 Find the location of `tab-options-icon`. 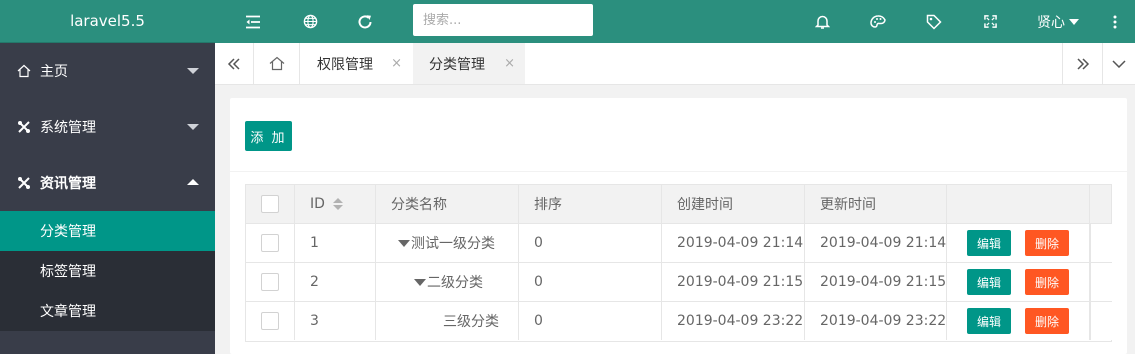

tab-options-icon is located at coordinates (1118, 63).